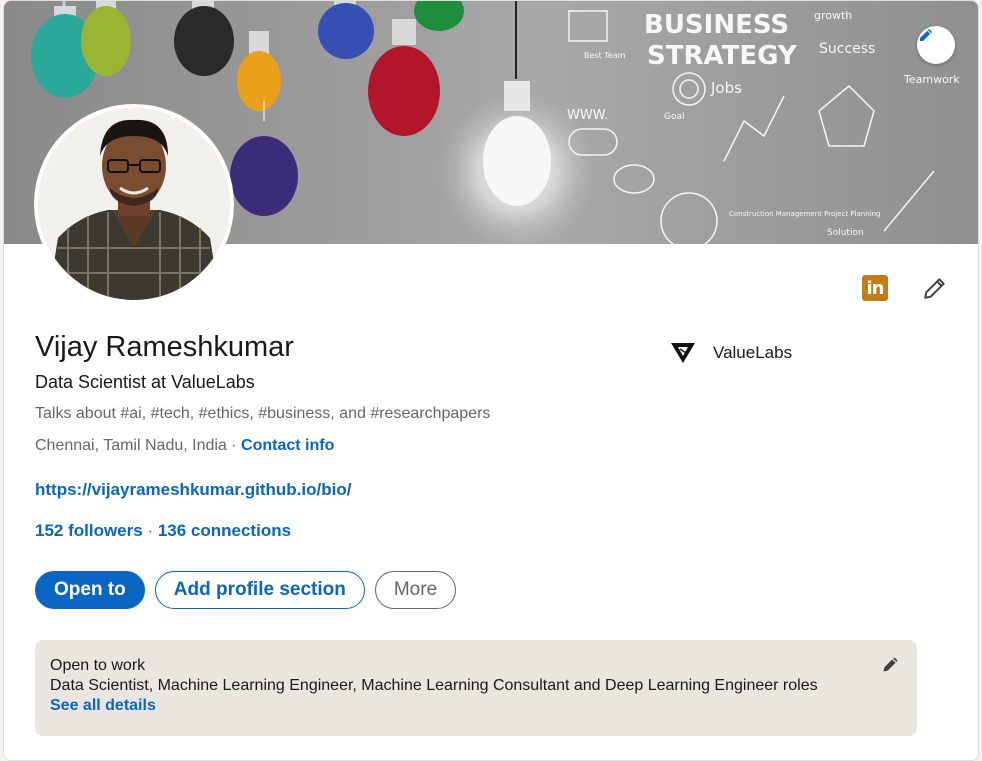 Image resolution: width=982 pixels, height=761 pixels. Describe the element at coordinates (587, 115) in the screenshot. I see `banner-word-www: WWW.` at that location.